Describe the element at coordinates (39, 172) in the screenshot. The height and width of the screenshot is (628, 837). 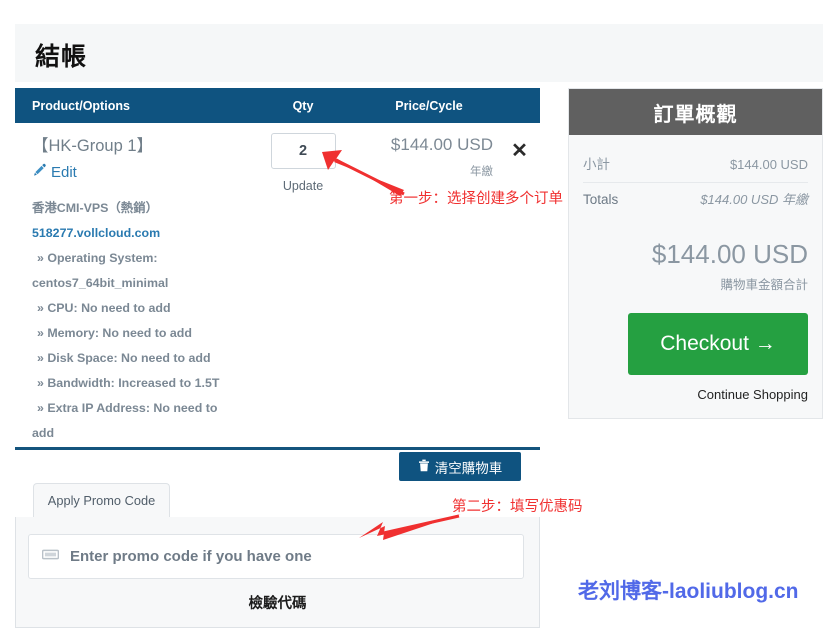
I see `pencil-icon` at that location.